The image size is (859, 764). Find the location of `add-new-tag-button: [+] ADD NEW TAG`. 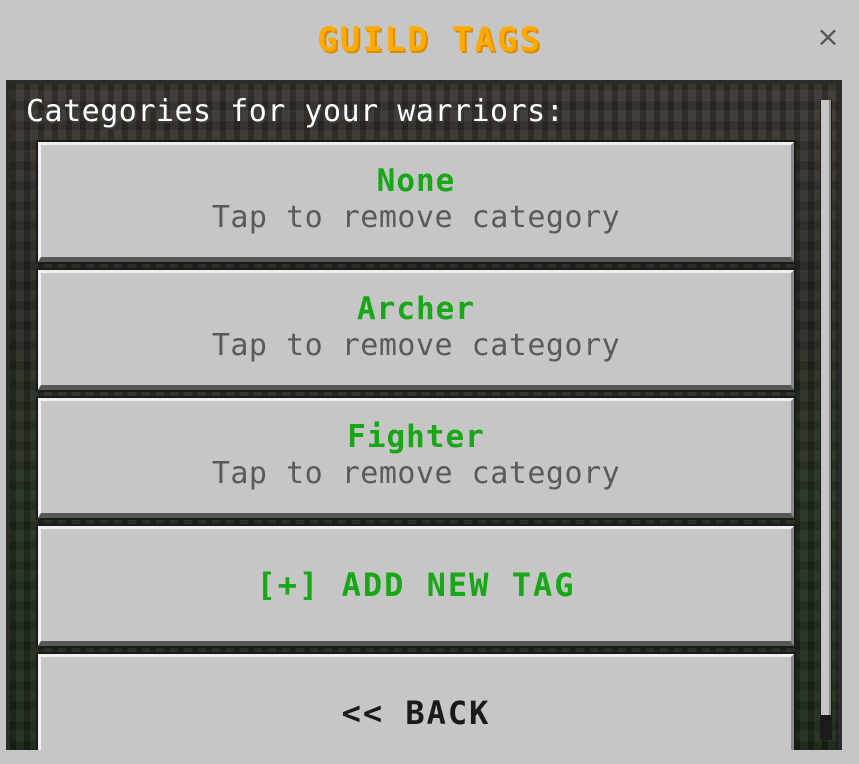

add-new-tag-button: [+] ADD NEW TAG is located at coordinates (416, 586).